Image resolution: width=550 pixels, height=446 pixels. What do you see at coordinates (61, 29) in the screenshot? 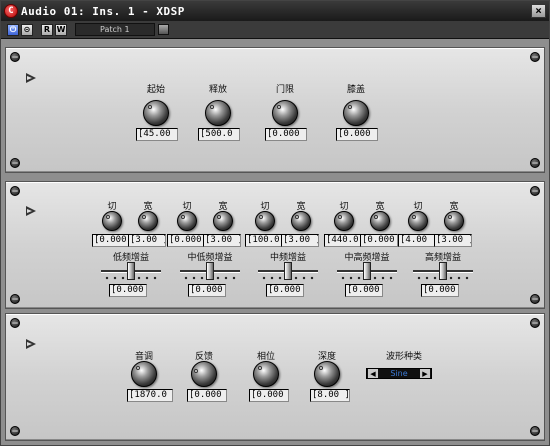
I see `write-icon: W` at bounding box center [61, 29].